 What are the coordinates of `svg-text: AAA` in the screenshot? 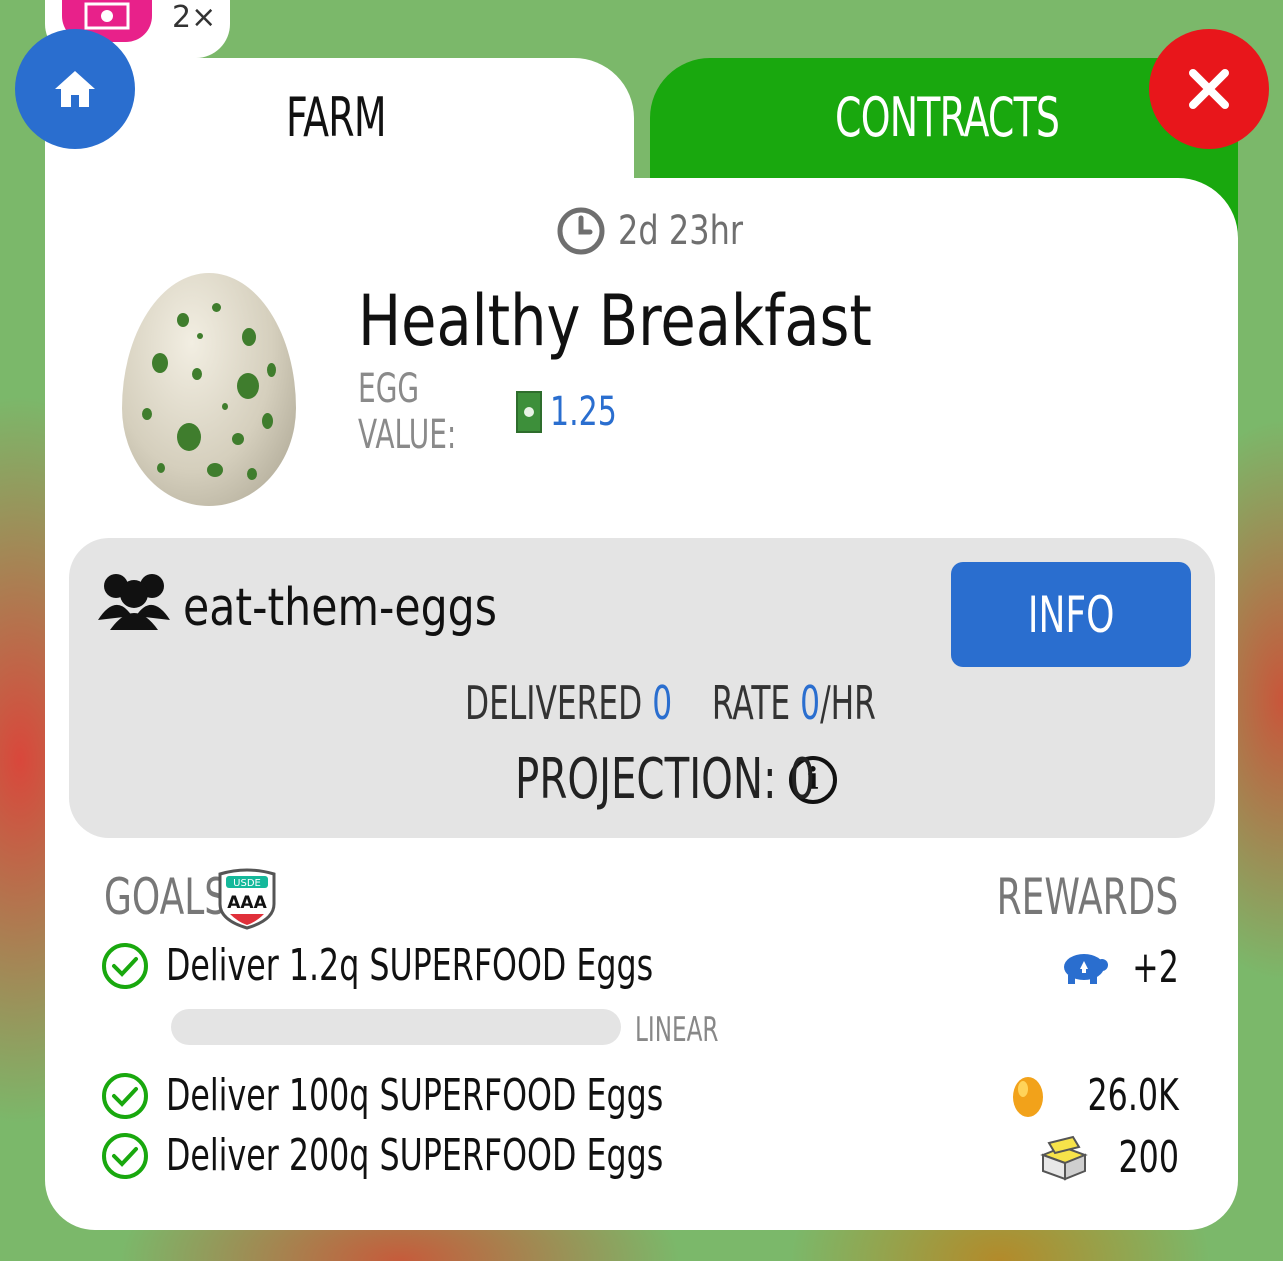 It's located at (247, 903).